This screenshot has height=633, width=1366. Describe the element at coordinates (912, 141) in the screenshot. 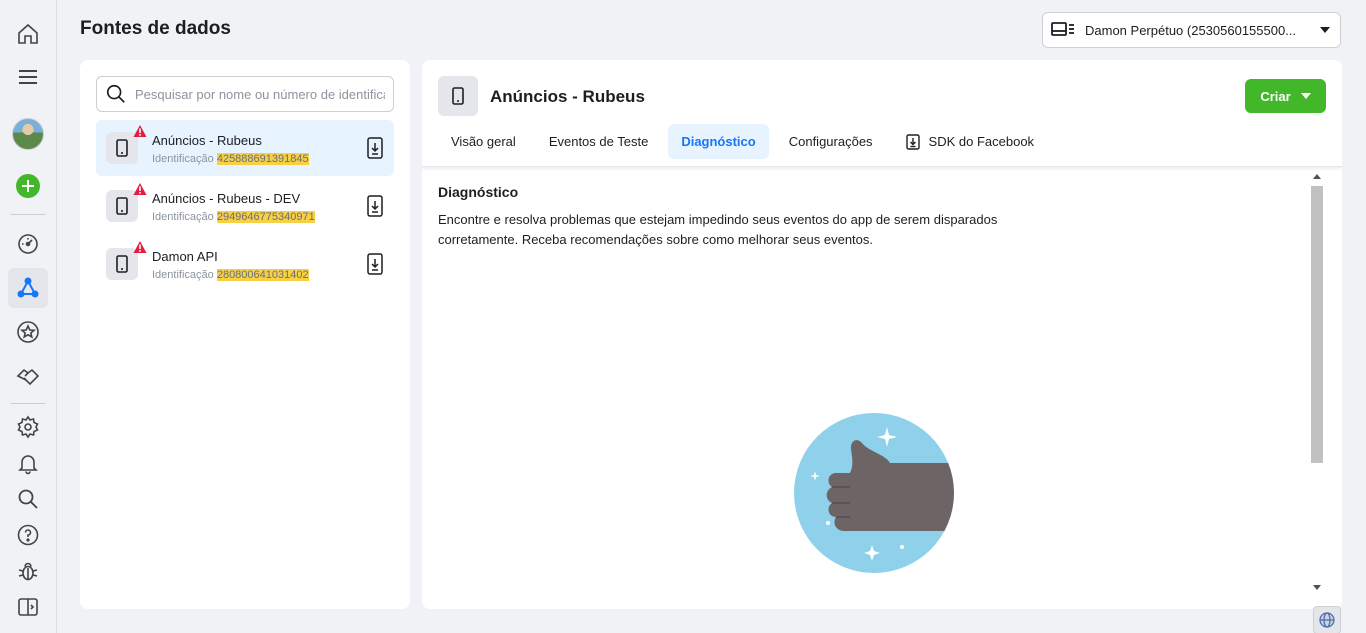

I see `download-icon` at that location.